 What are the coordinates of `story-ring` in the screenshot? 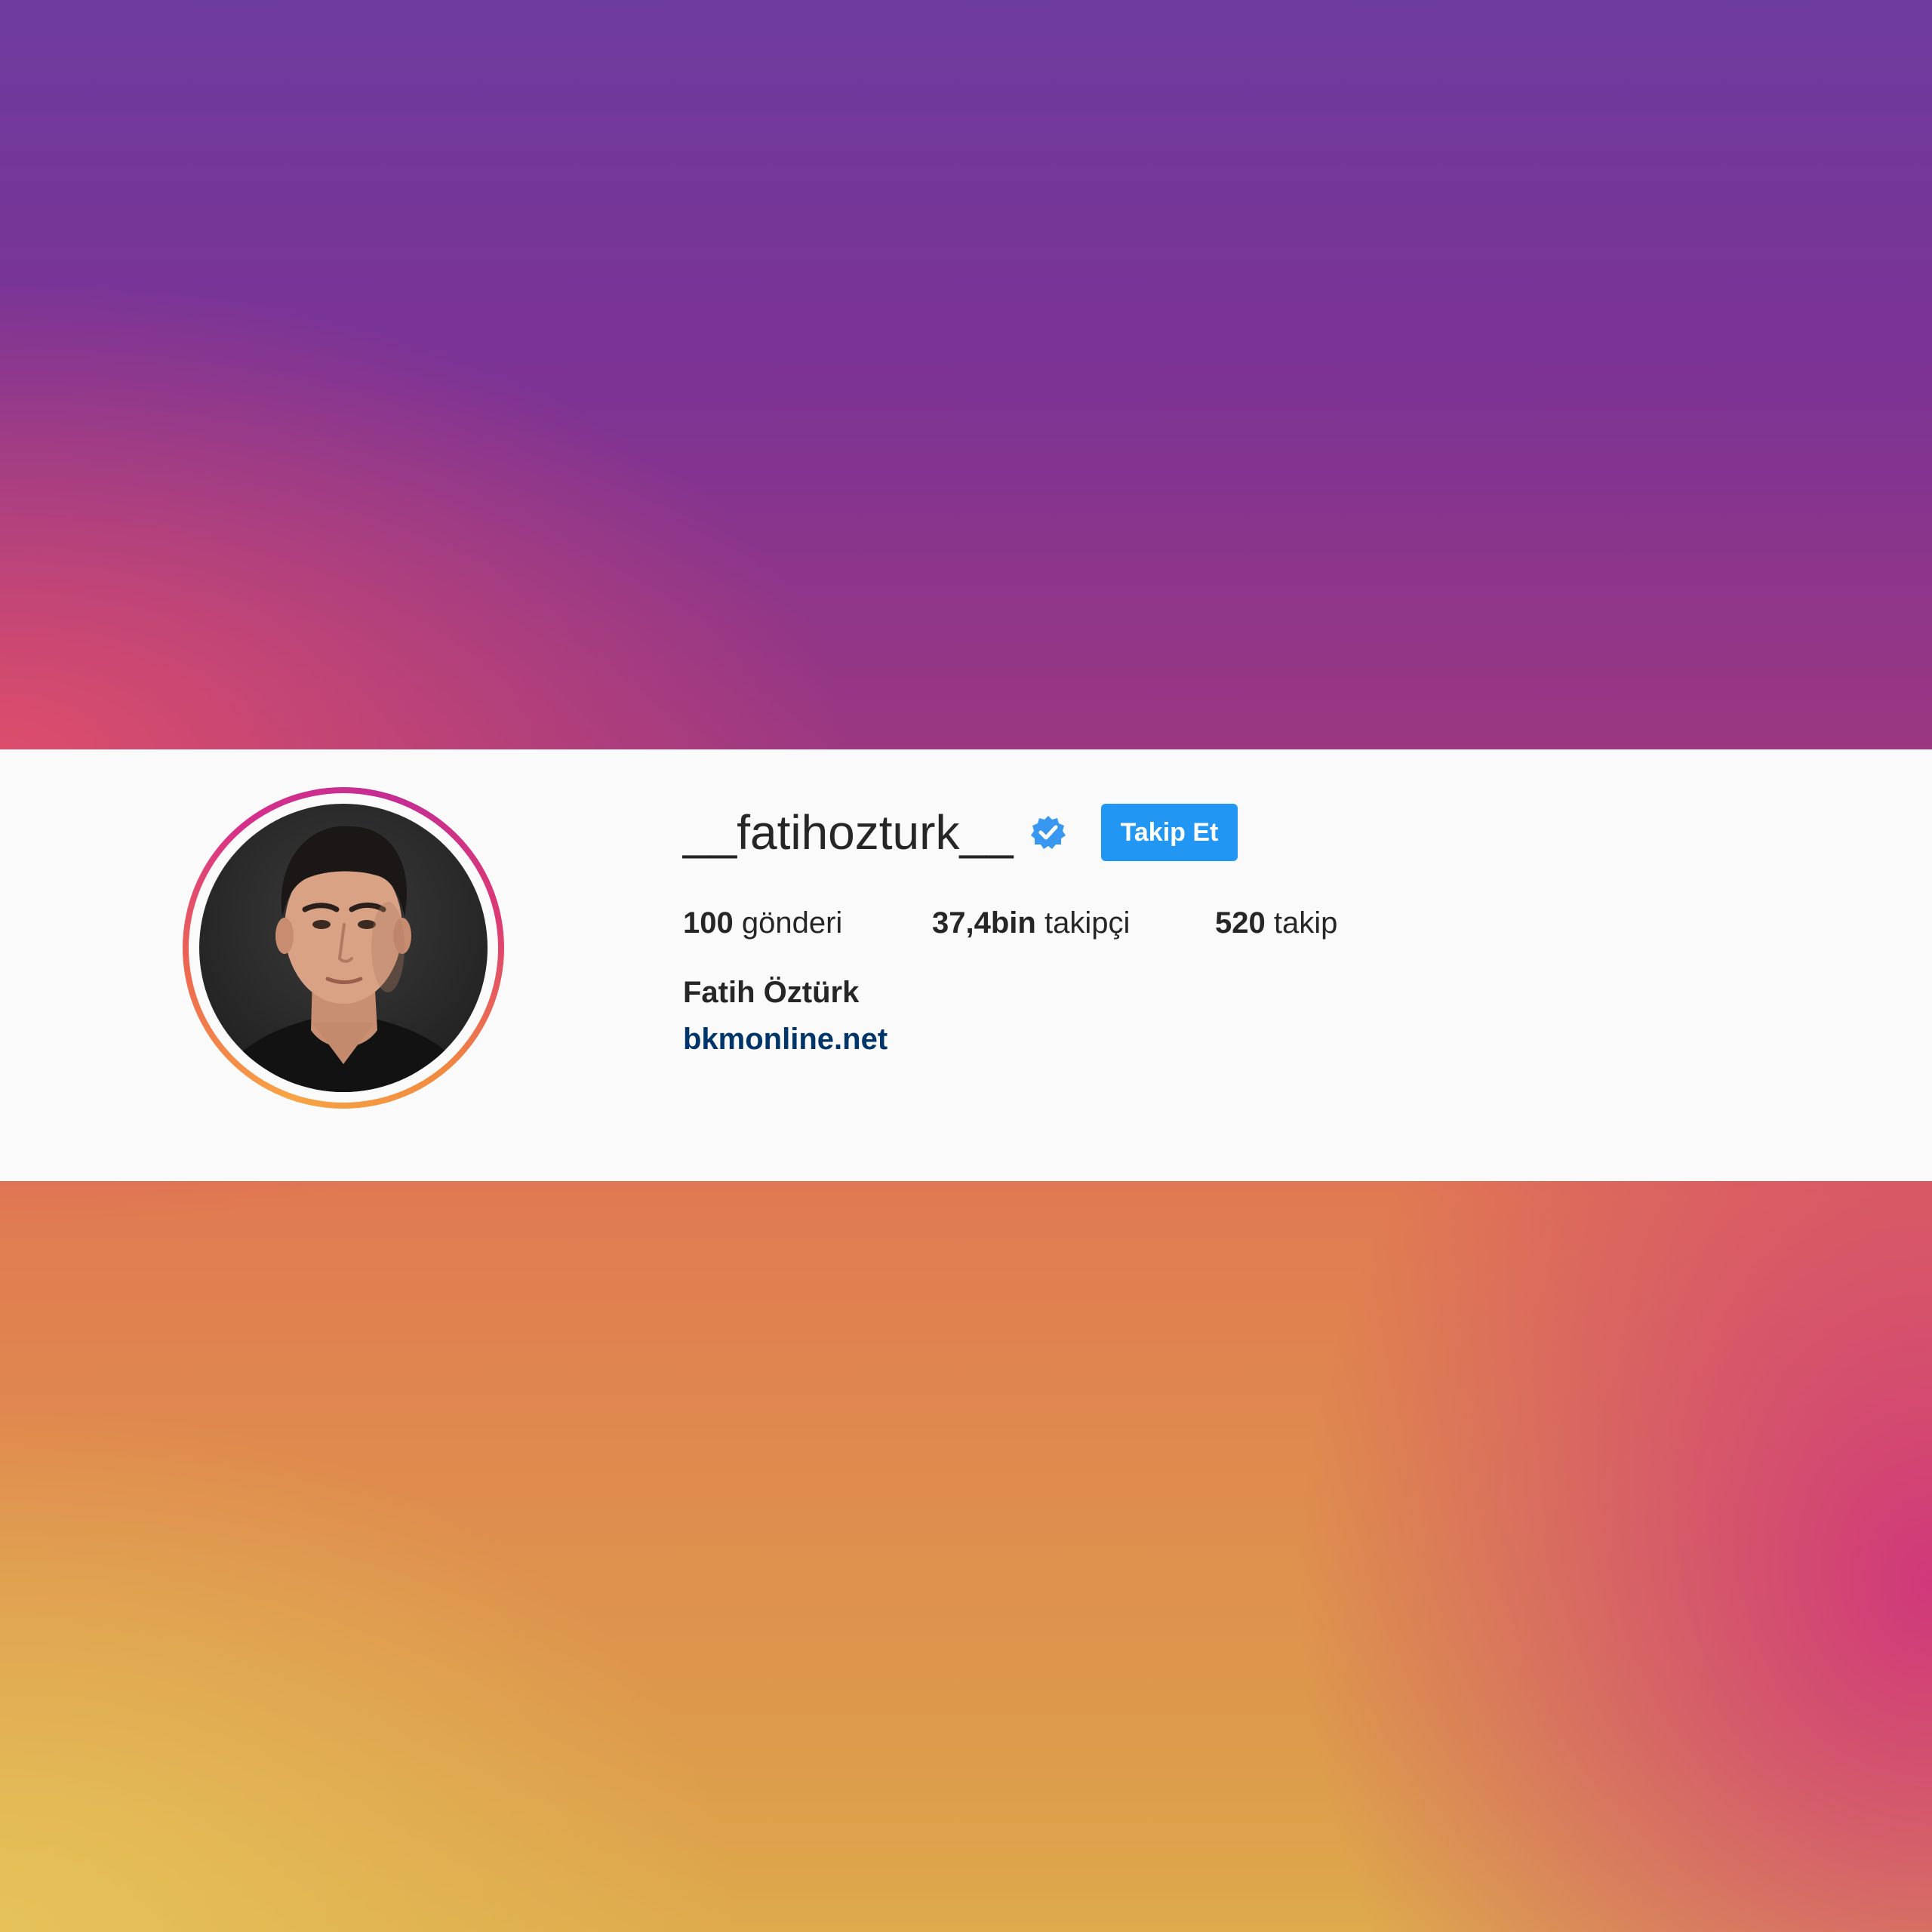 It's located at (343, 948).